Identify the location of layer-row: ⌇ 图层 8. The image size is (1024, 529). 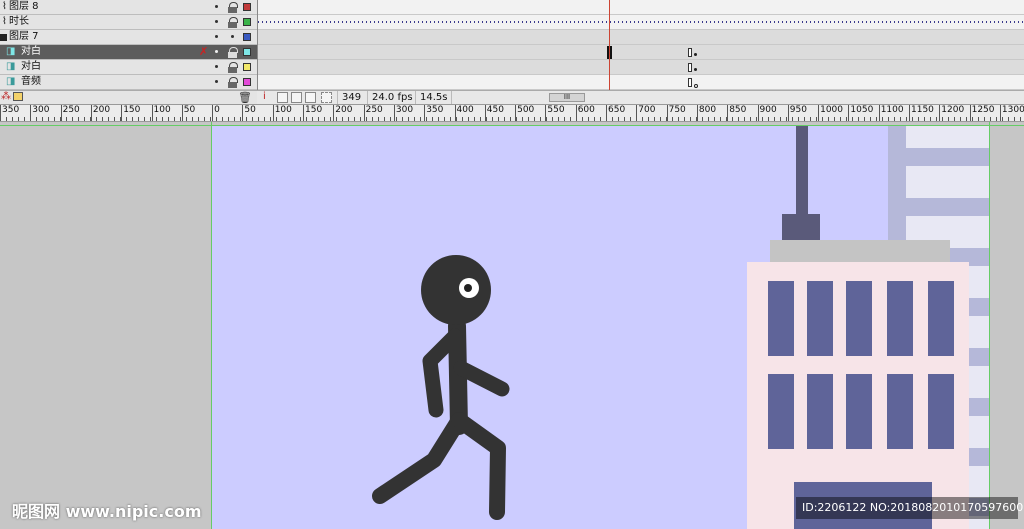
(128, 7).